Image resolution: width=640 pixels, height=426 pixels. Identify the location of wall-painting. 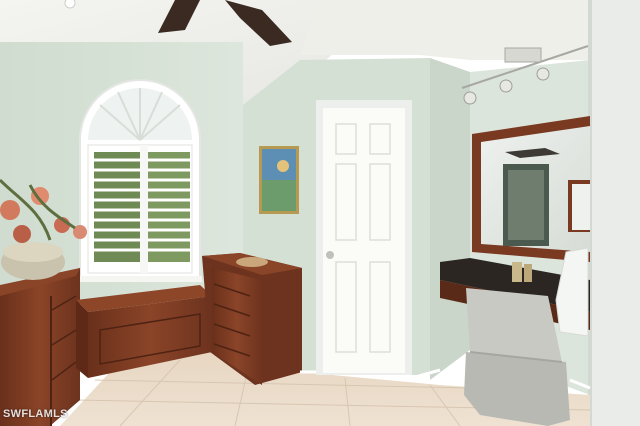
(279, 180).